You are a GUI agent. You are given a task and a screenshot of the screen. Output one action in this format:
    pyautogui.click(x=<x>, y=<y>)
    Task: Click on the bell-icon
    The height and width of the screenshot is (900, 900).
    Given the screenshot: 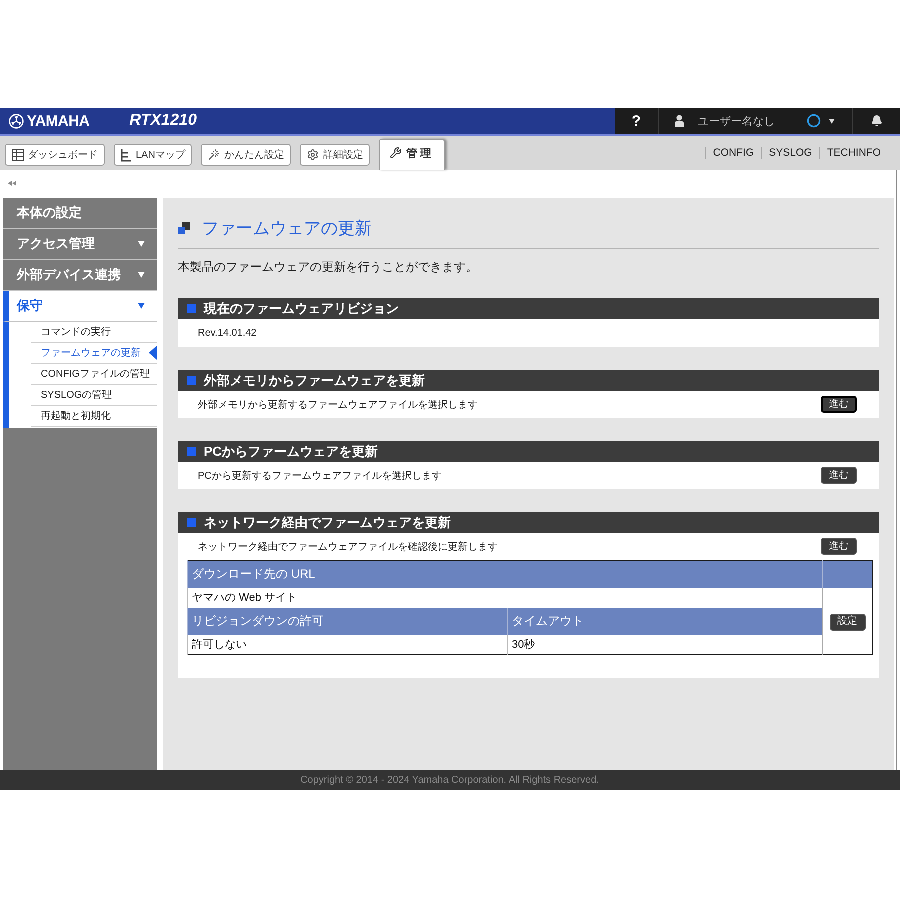 What is the action you would take?
    pyautogui.click(x=876, y=121)
    